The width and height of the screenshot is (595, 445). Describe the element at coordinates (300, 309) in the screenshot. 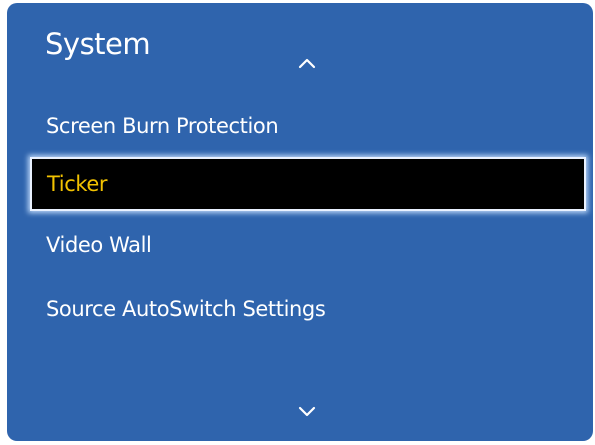

I see `menu-item-source-autoswitch-settings: Source AutoSwitch Settings` at that location.